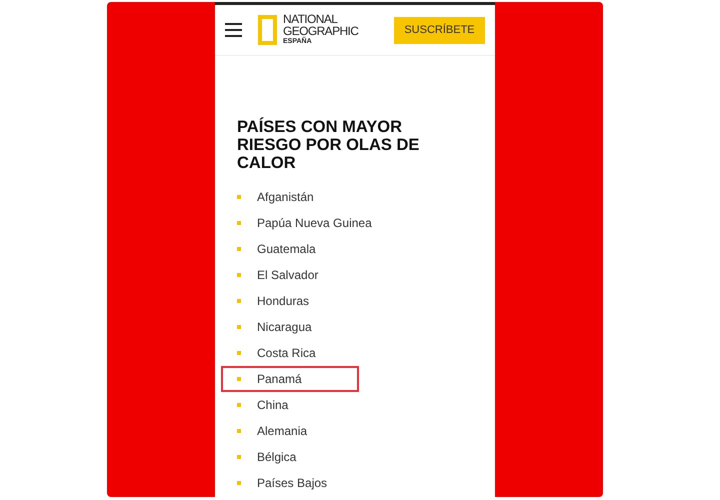 This screenshot has height=500, width=720. Describe the element at coordinates (276, 457) in the screenshot. I see `country-name: Bélgica` at that location.